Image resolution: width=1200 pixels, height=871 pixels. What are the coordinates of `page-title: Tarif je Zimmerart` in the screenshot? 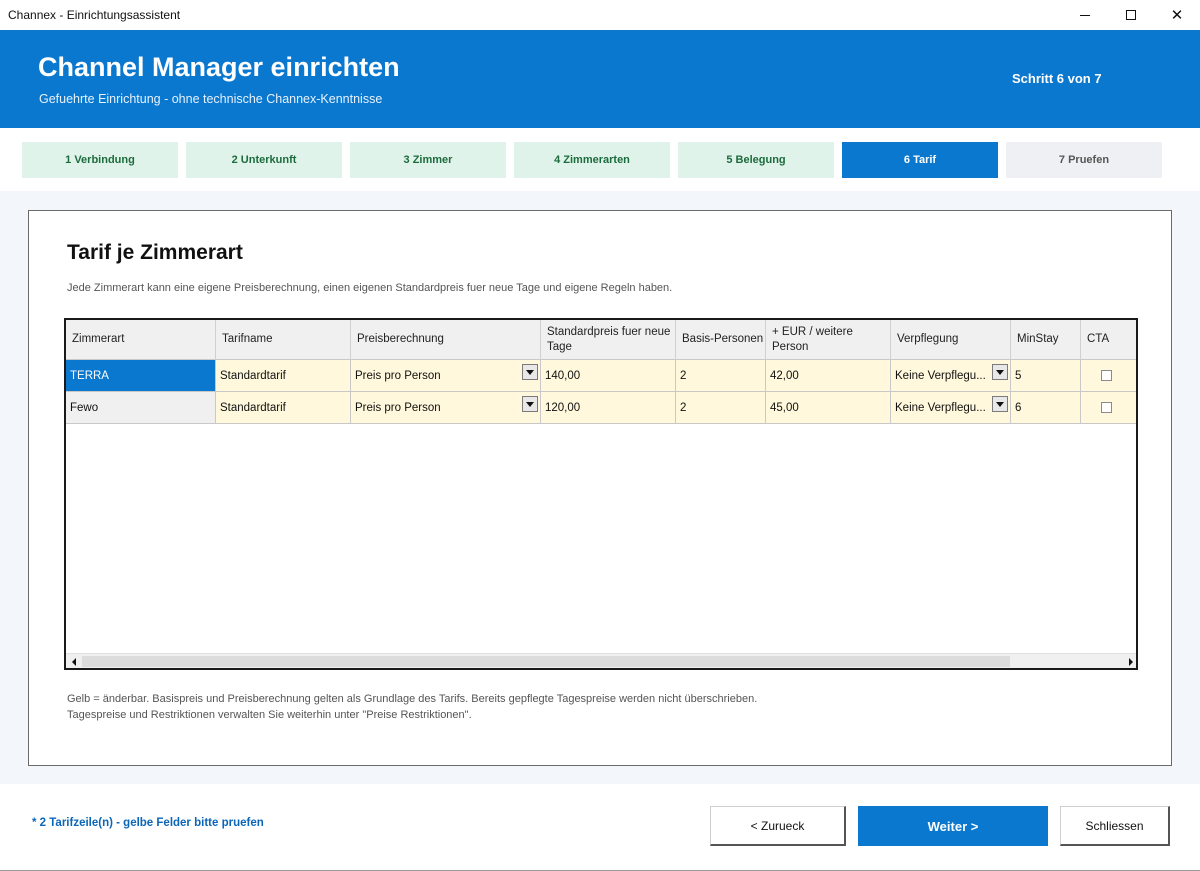 It's located at (155, 252).